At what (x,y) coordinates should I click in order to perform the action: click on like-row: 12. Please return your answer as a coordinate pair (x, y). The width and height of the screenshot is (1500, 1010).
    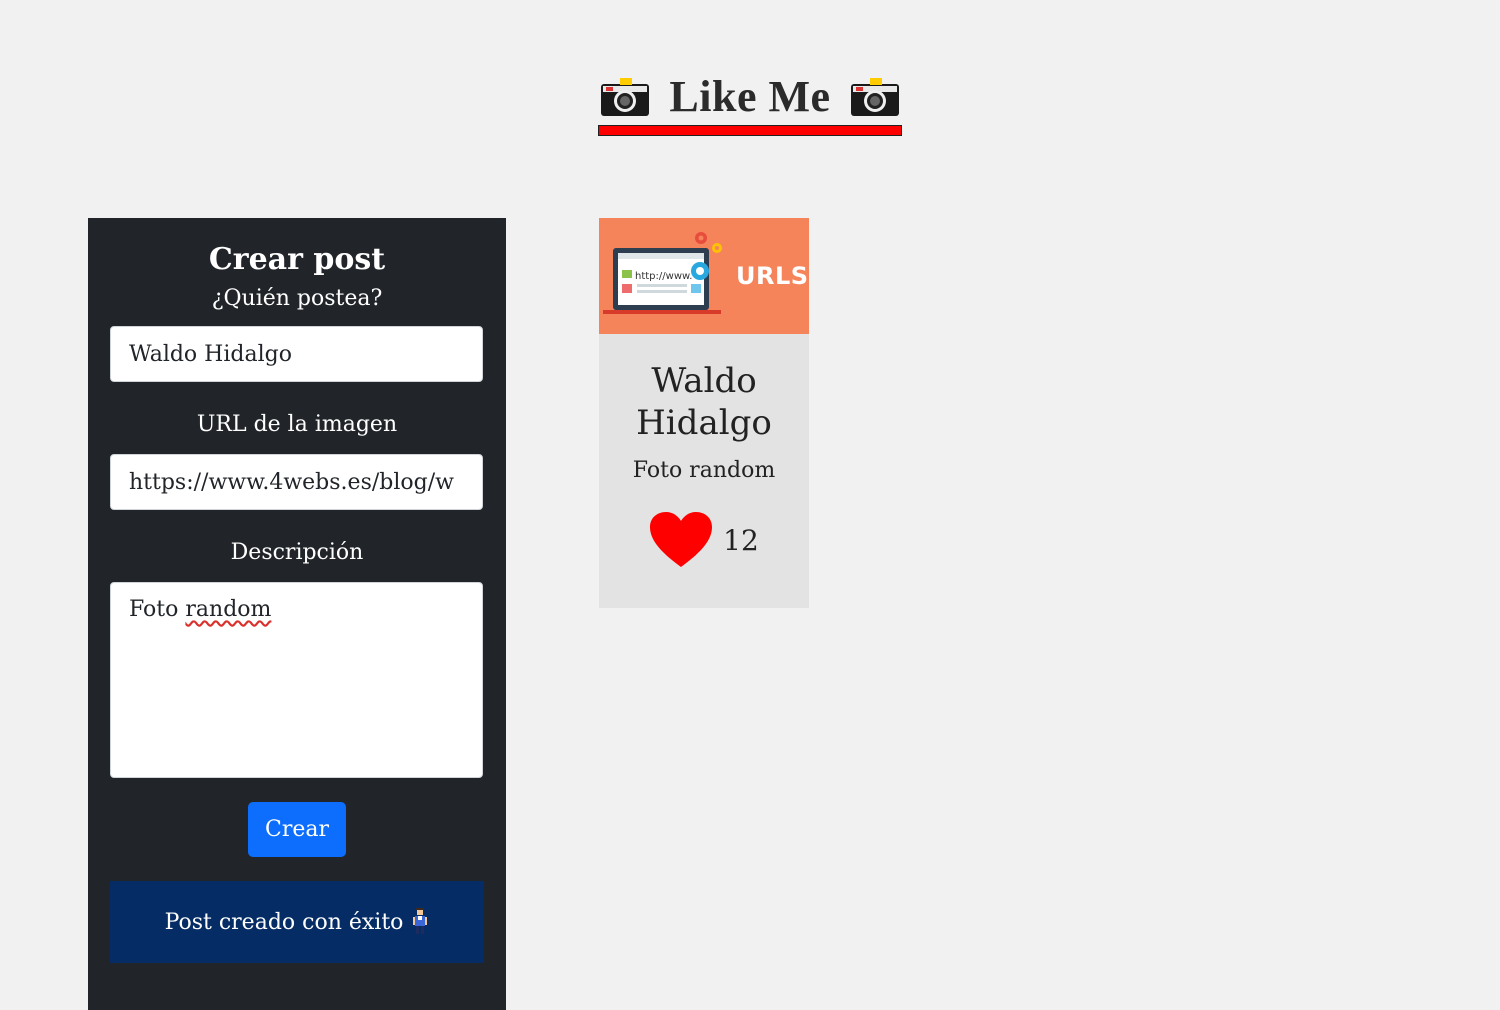
    Looking at the image, I should click on (704, 540).